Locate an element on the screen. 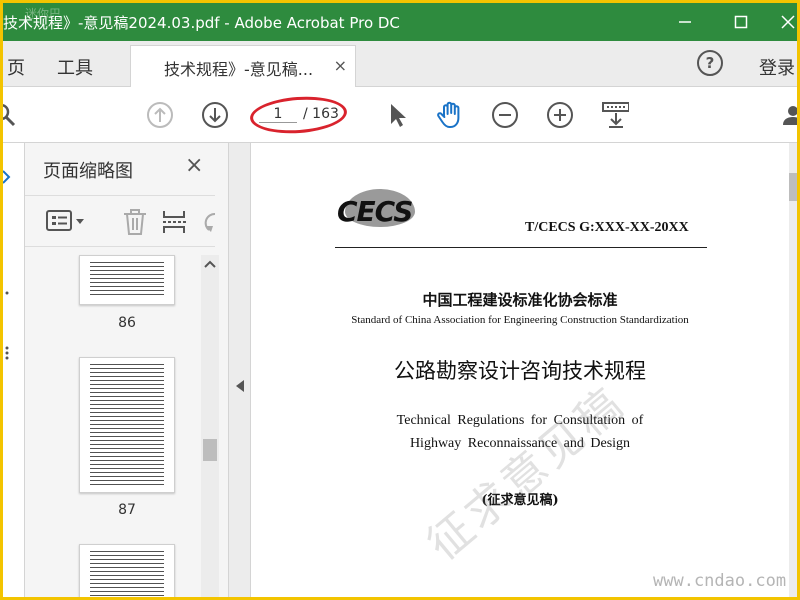 The width and height of the screenshot is (800, 600). maximize-icon is located at coordinates (741, 22).